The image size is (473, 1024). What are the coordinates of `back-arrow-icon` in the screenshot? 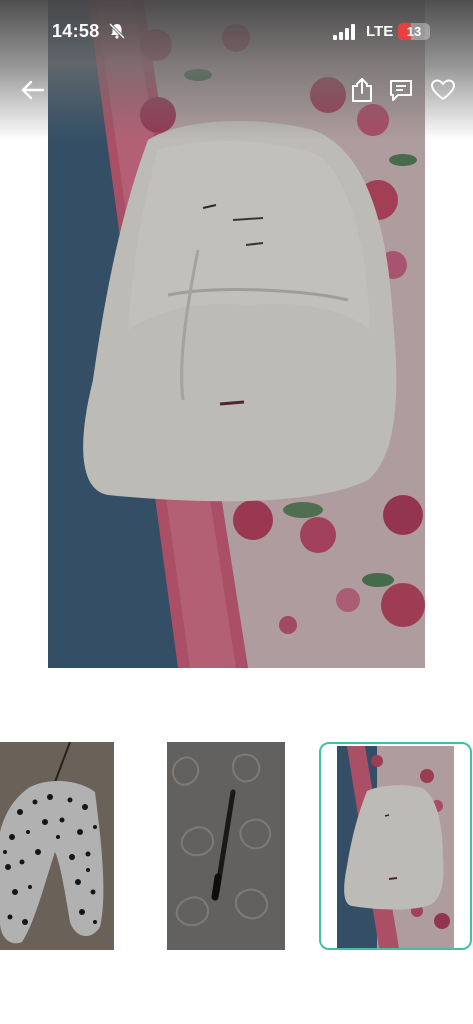 It's located at (33, 90).